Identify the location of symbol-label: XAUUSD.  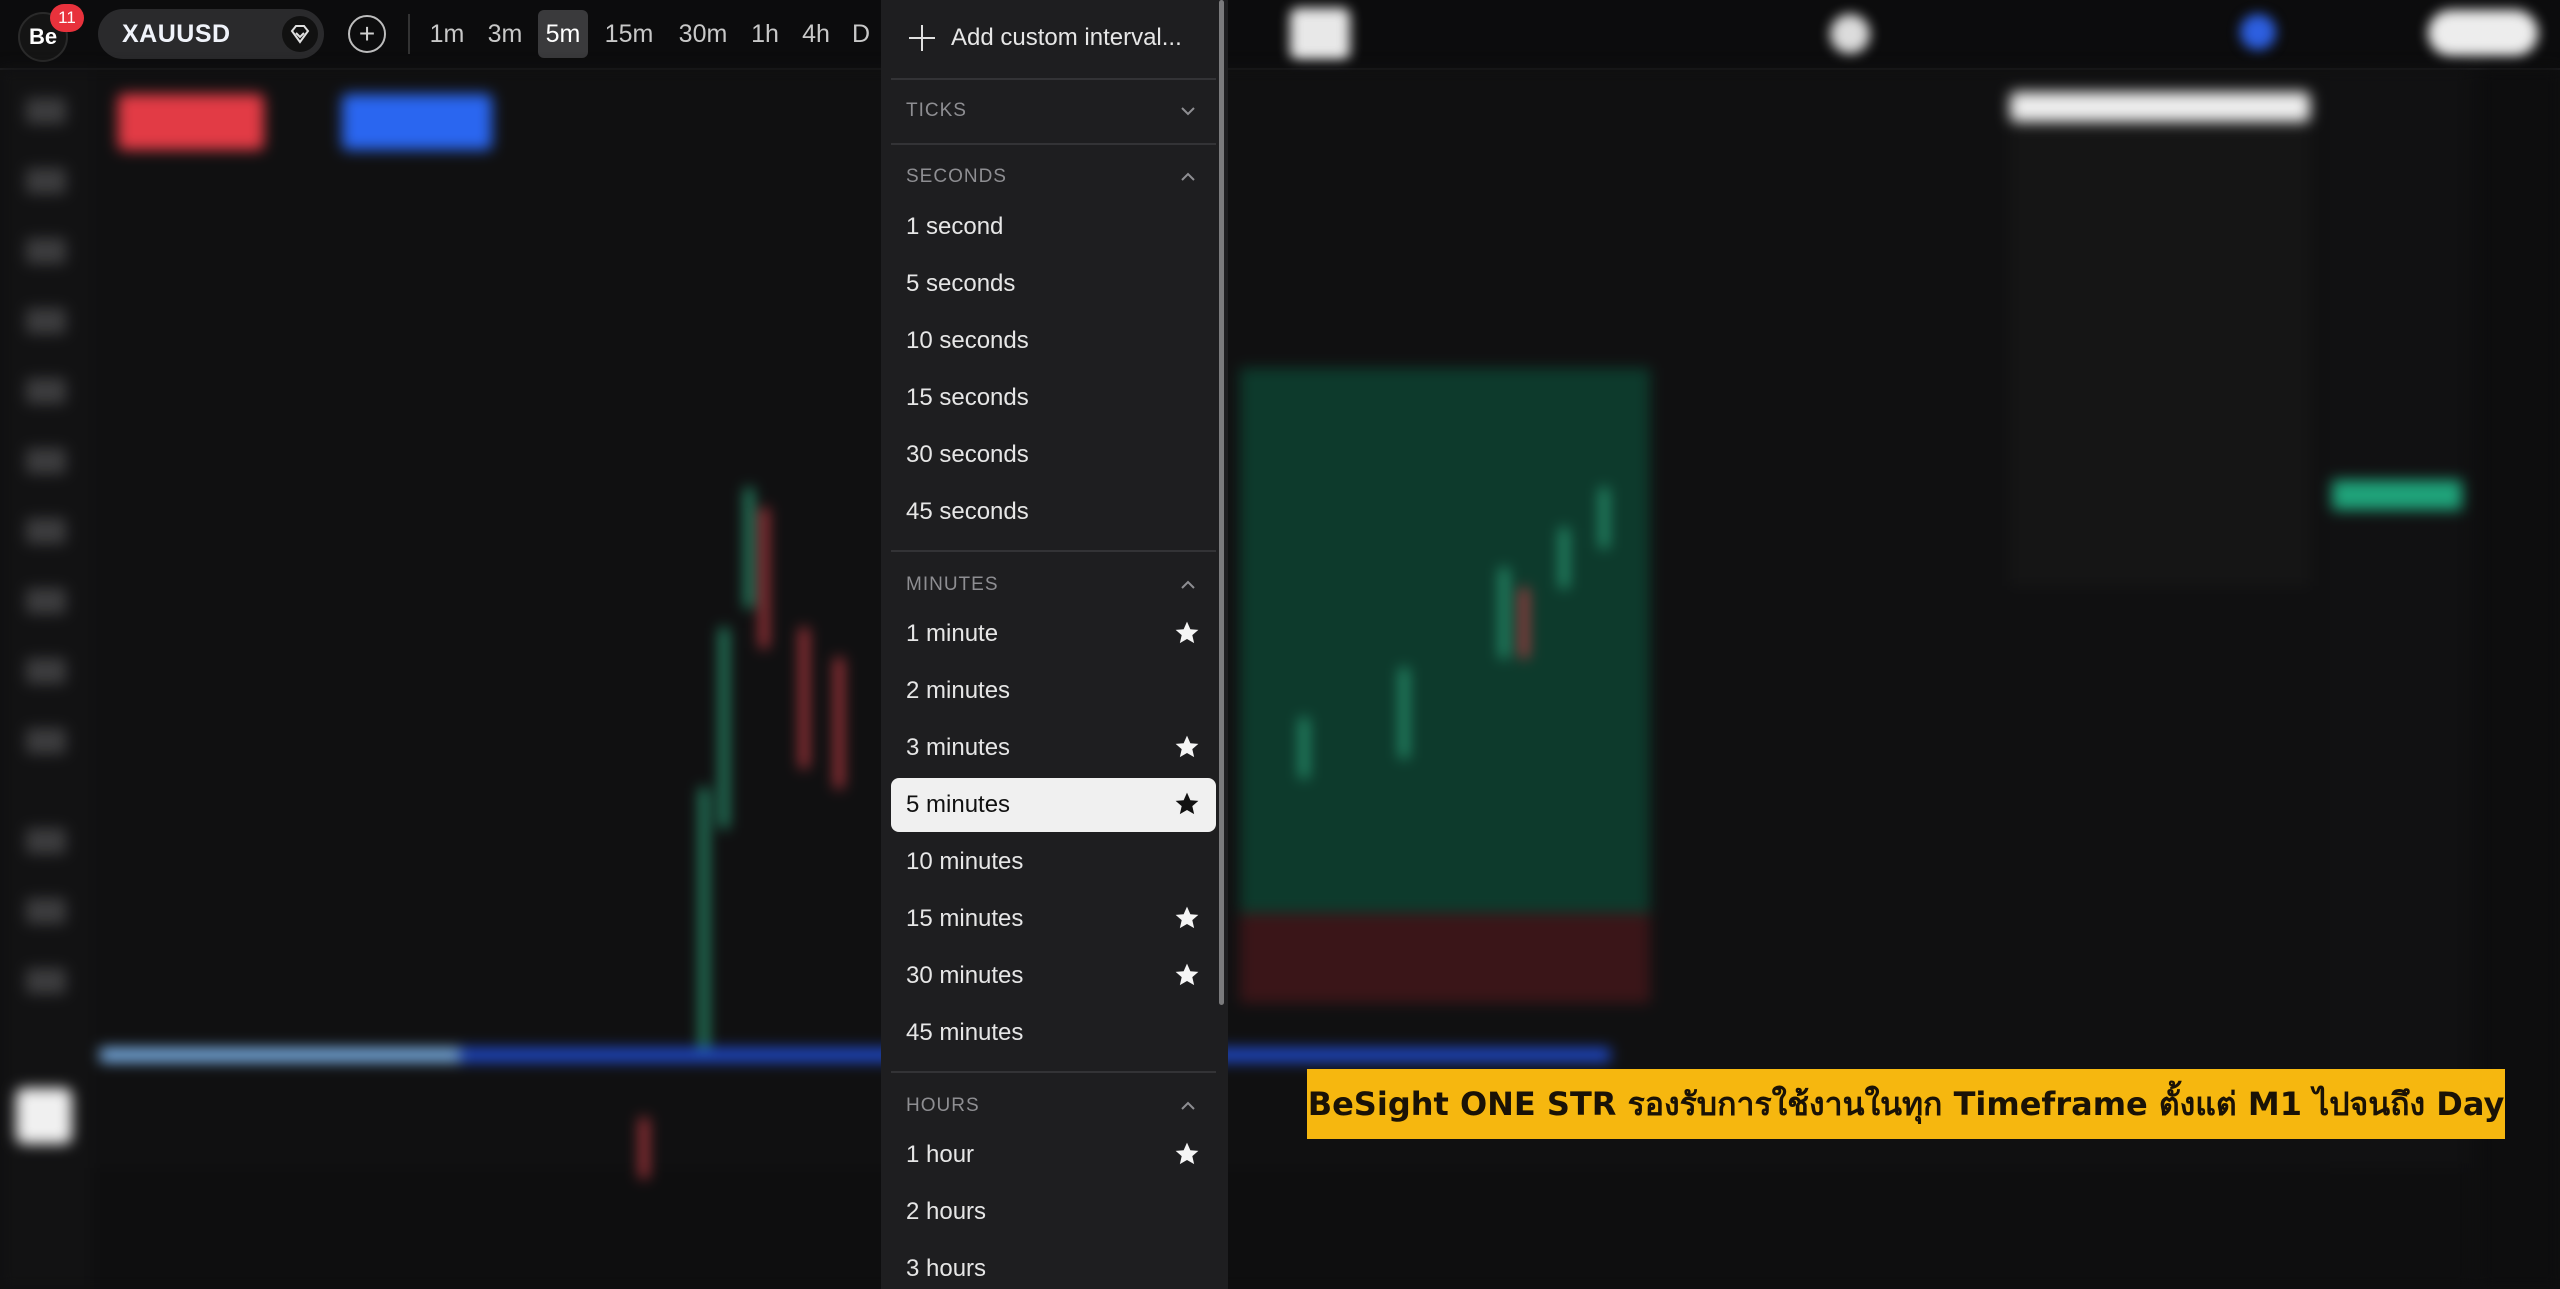
(176, 33).